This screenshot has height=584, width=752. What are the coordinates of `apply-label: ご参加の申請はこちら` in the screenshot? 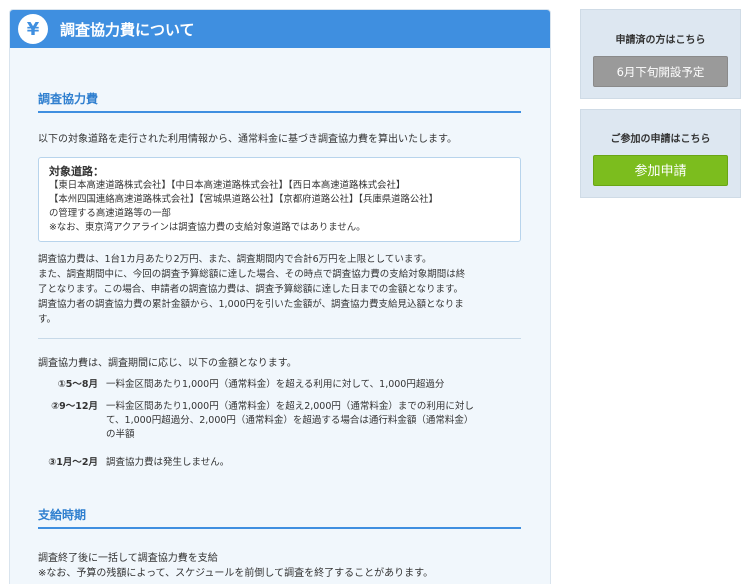 It's located at (660, 139).